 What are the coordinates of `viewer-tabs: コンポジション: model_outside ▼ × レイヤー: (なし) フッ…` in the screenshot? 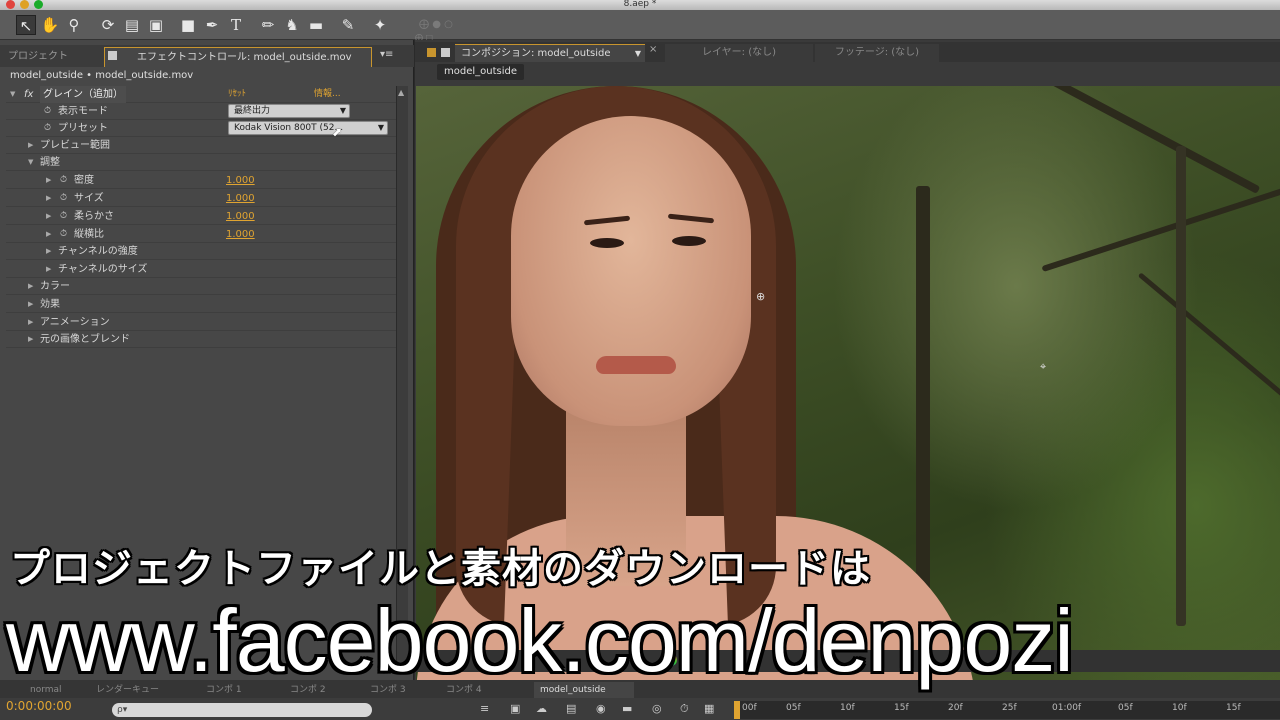 It's located at (847, 52).